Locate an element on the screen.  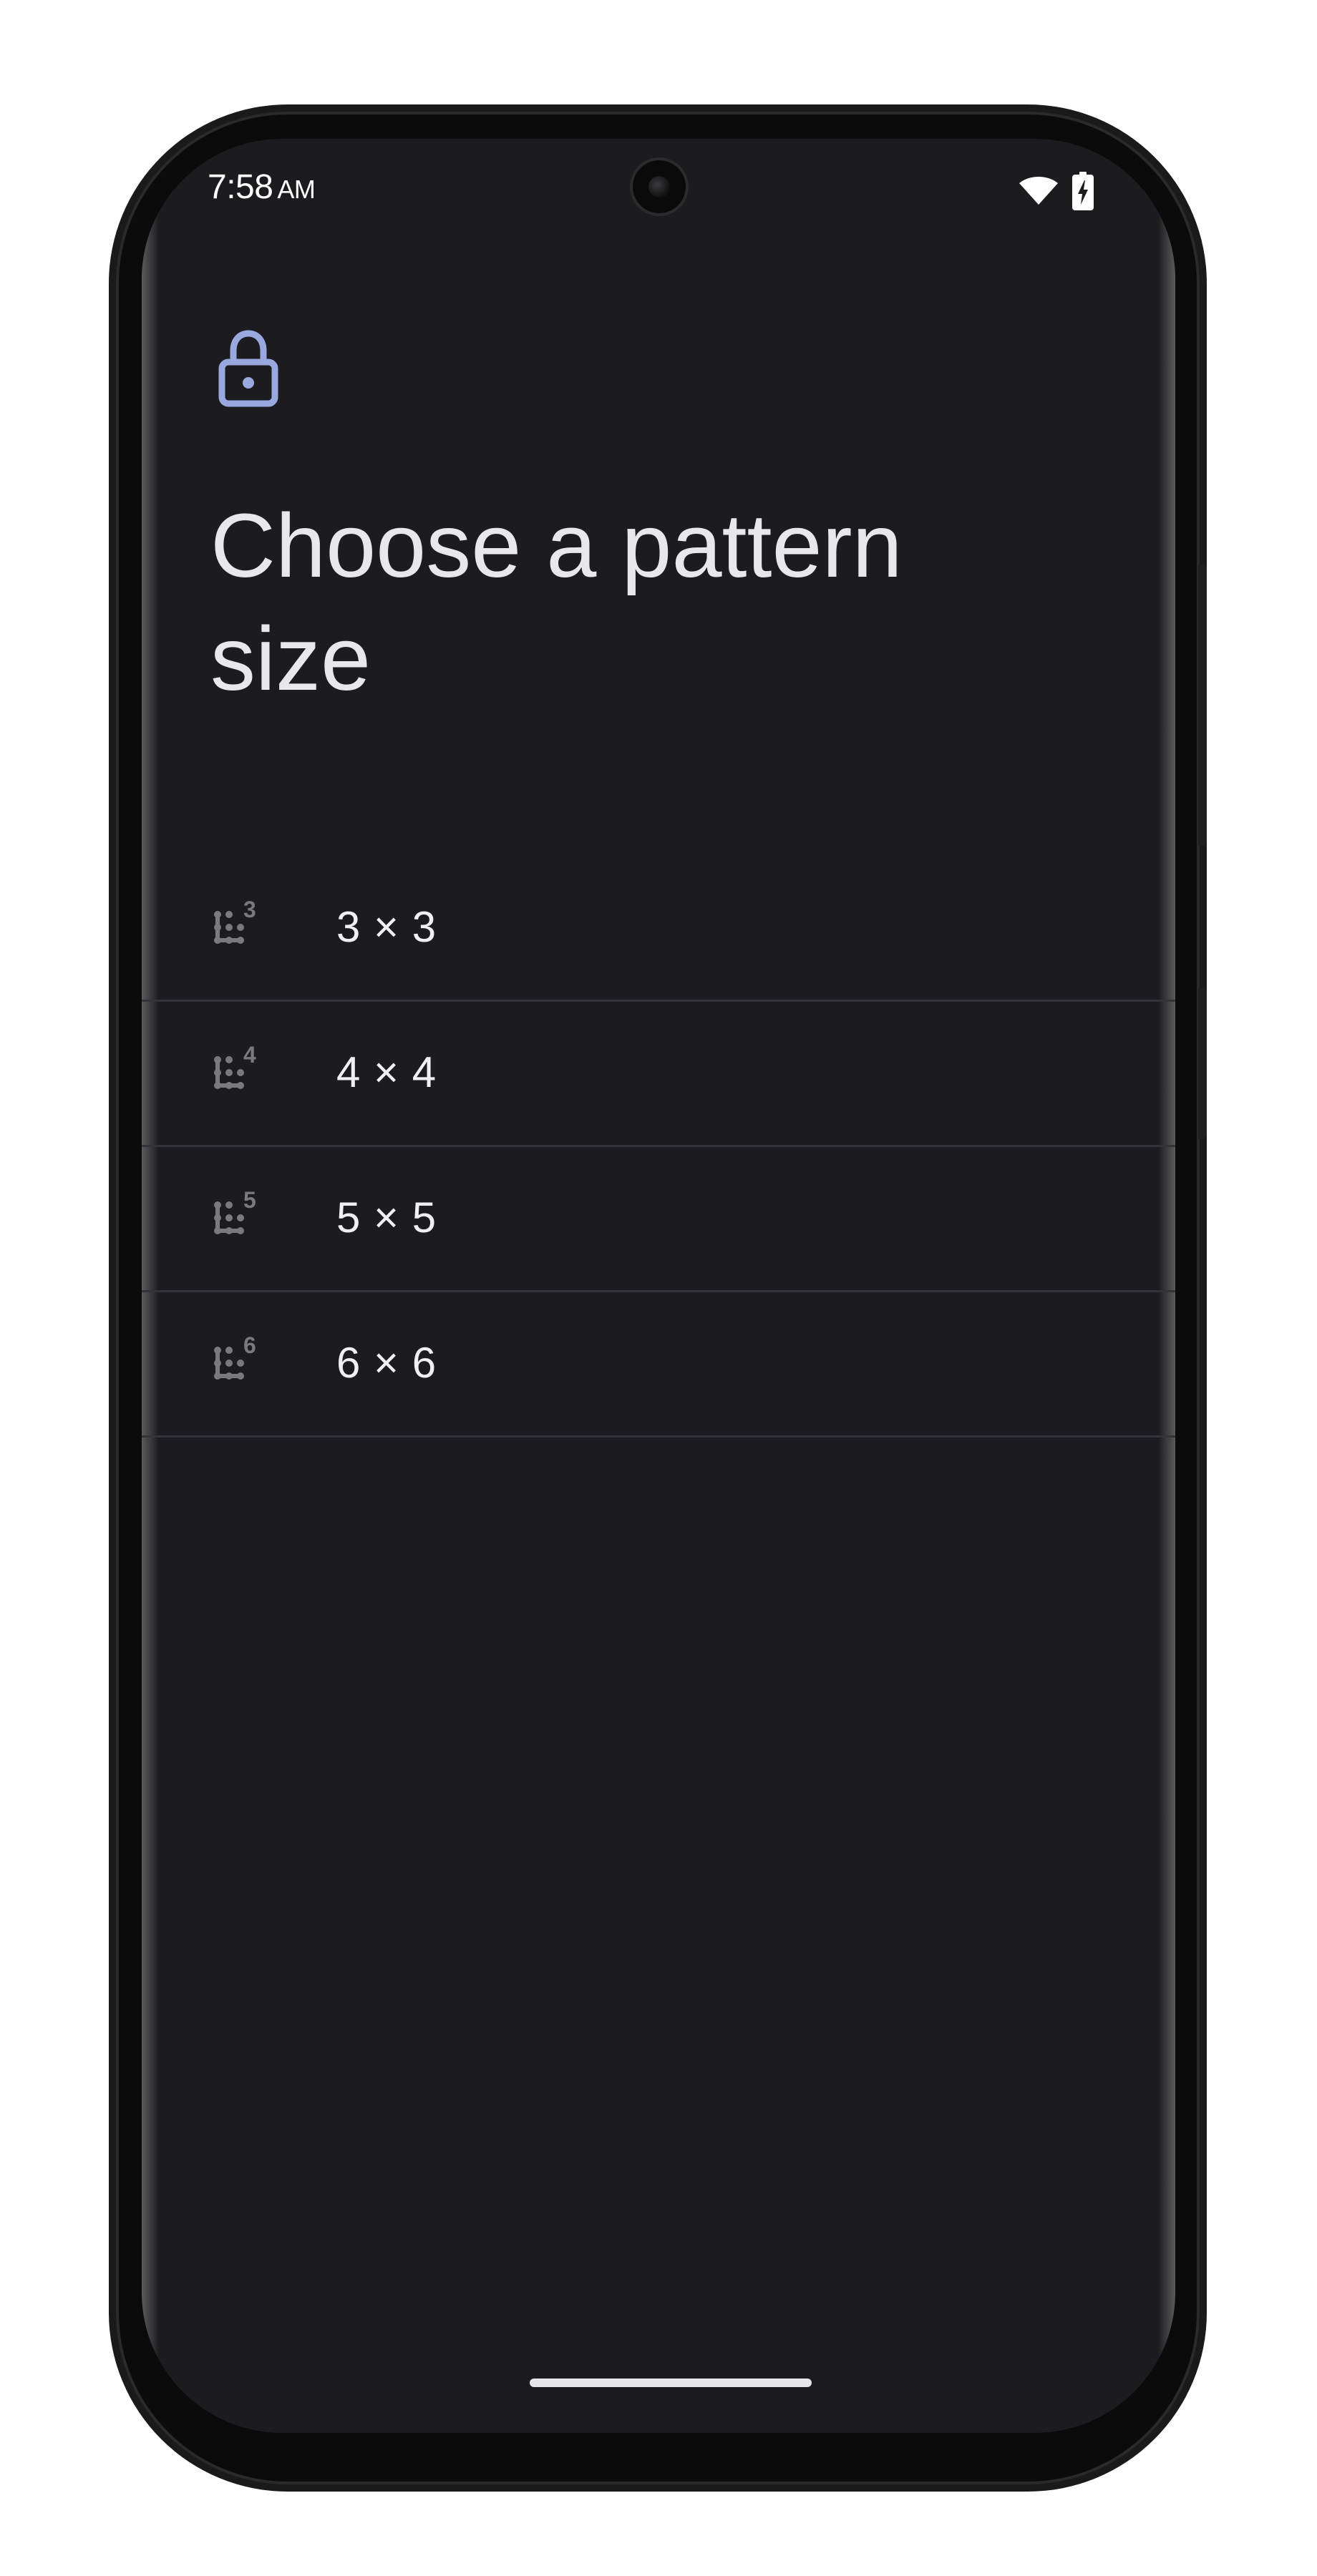
status-time: 7:58 AM is located at coordinates (262, 187).